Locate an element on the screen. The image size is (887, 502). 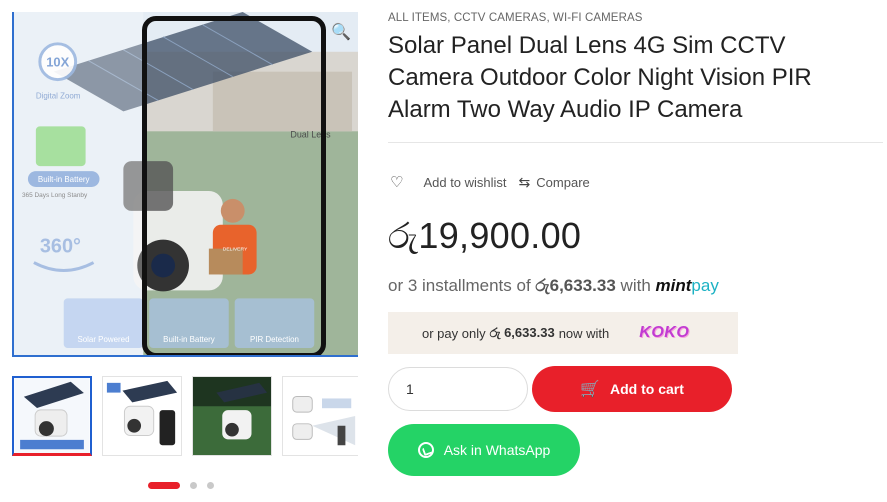
gallery-pagination is located at coordinates (181, 485).